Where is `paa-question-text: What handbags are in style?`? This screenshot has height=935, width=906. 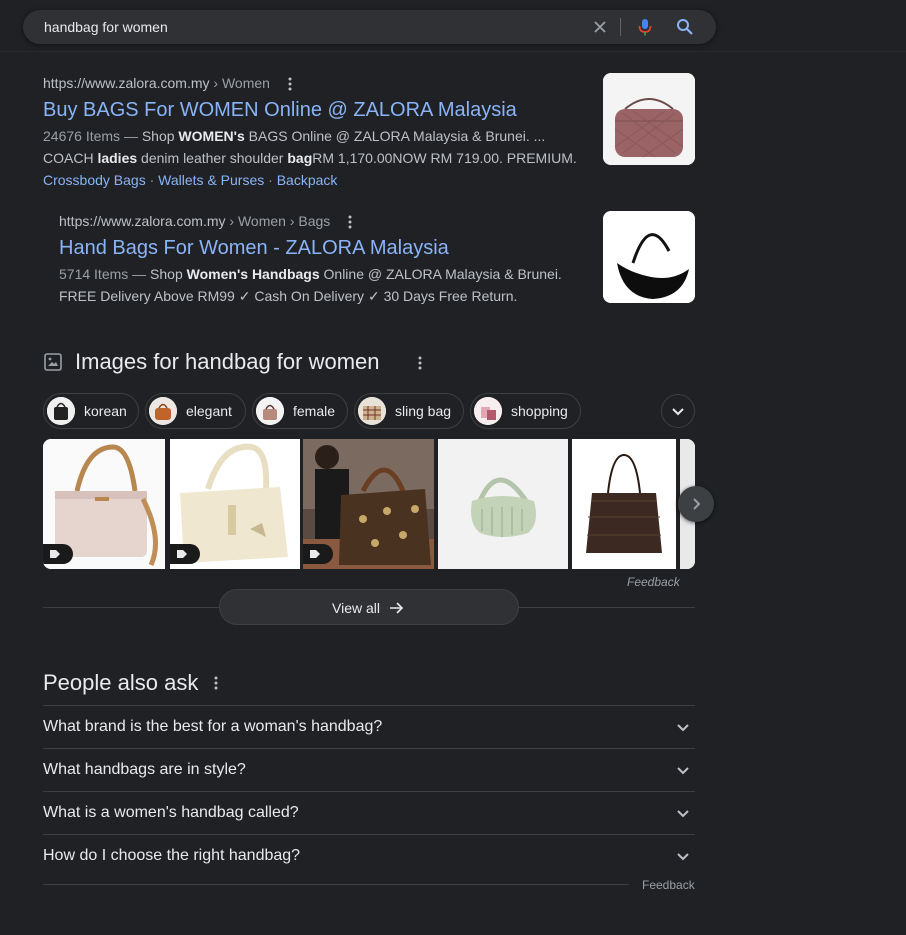
paa-question-text: What handbags are in style? is located at coordinates (144, 769).